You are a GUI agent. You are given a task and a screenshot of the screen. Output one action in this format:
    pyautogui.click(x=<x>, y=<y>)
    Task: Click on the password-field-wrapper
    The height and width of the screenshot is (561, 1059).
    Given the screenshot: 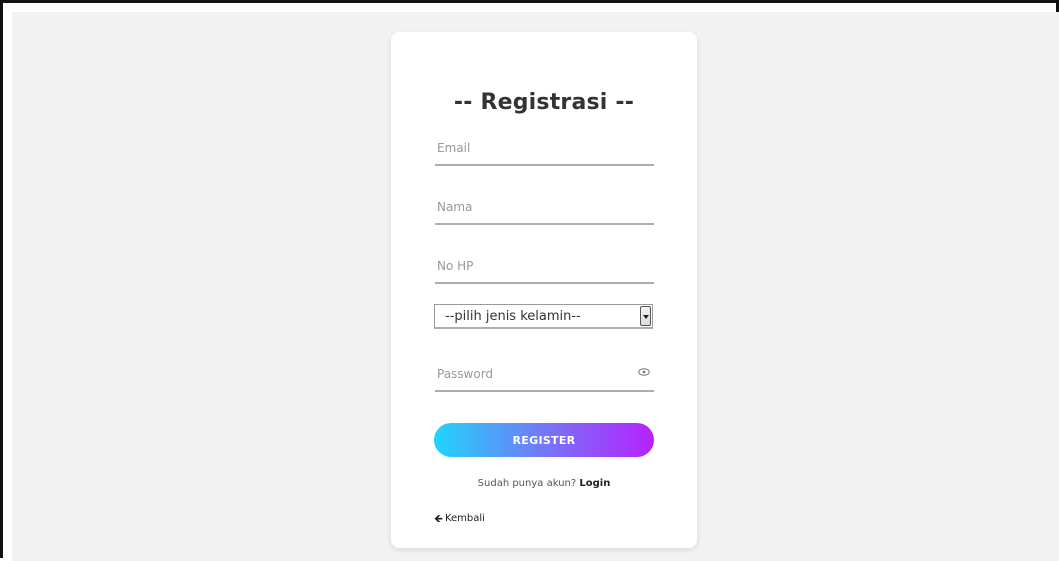 What is the action you would take?
    pyautogui.click(x=544, y=376)
    